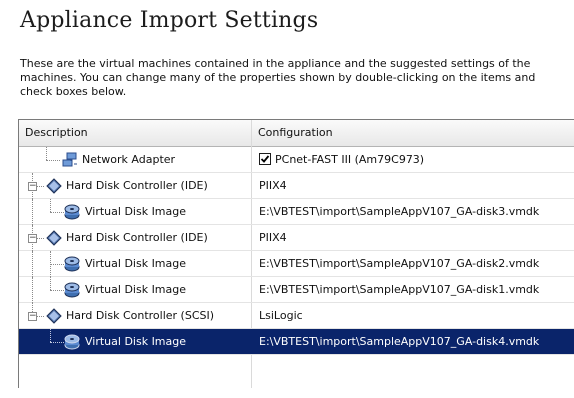 The image size is (574, 398). Describe the element at coordinates (169, 20) in the screenshot. I see `page-title: Appliance Import Settings` at that location.